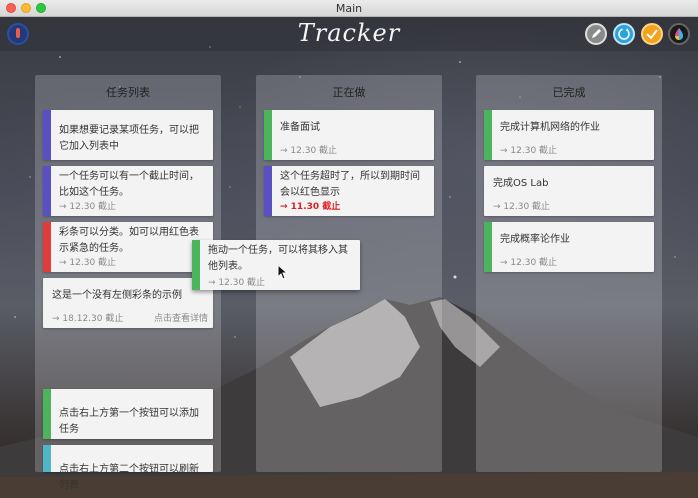 The width and height of the screenshot is (698, 498). I want to click on add-task-button, so click(596, 34).